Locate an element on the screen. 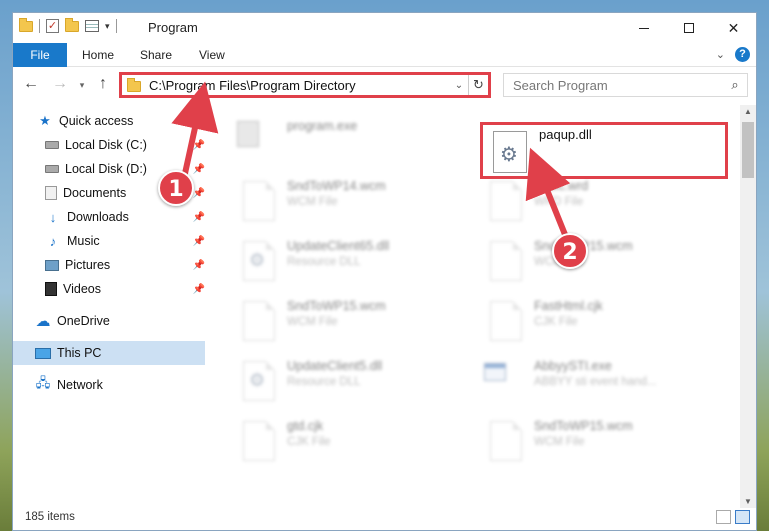 The image size is (769, 531). sidebar-item-quick-access: ★ Quick access is located at coordinates (109, 121).